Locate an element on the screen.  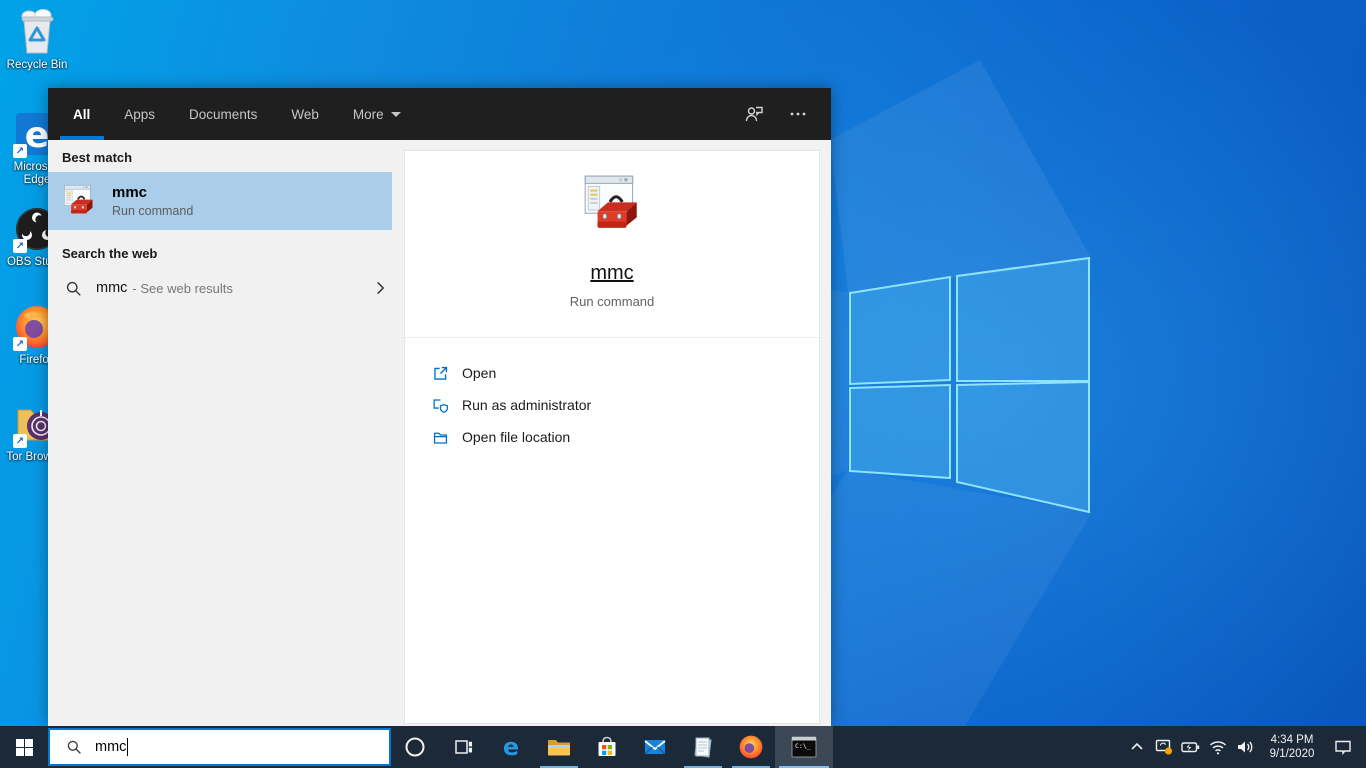
clock-time: 4:34 PM is located at coordinates (1292, 740).